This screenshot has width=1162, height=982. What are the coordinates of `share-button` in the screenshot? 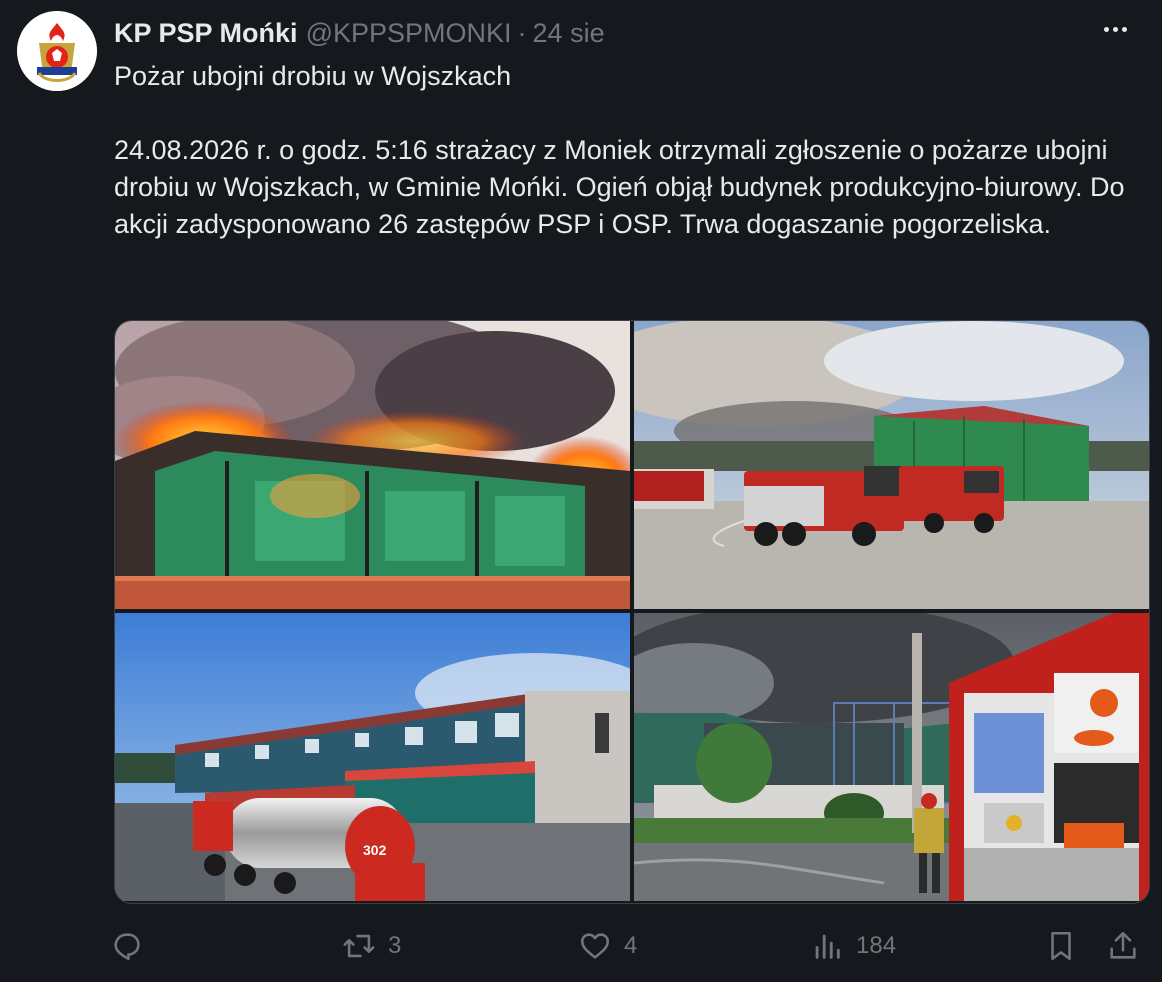 It's located at (1123, 946).